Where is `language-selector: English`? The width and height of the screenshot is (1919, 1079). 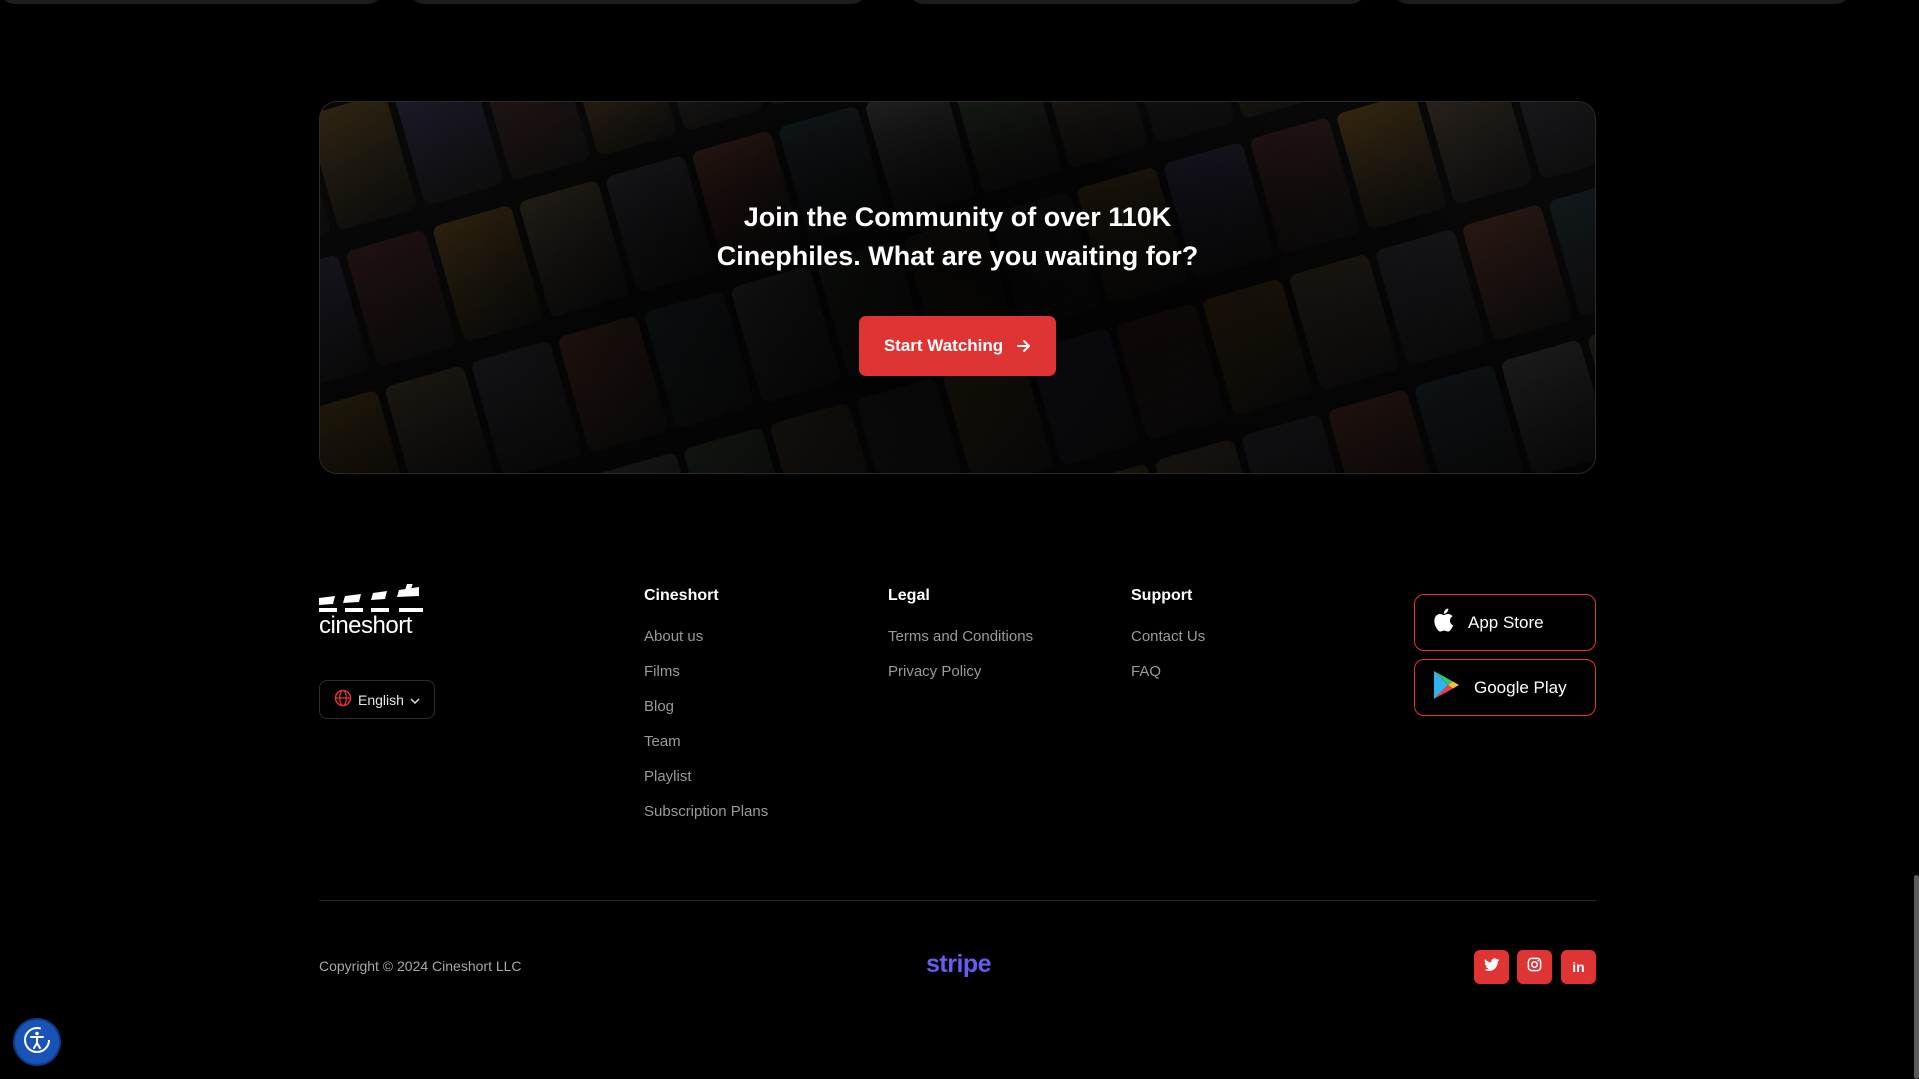 language-selector: English is located at coordinates (377, 699).